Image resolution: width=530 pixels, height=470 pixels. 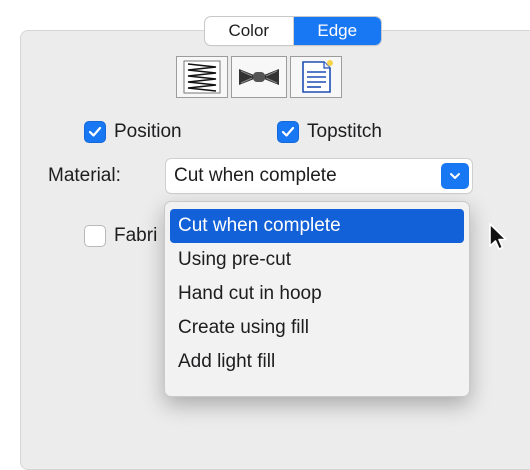 I want to click on menu-item-create-using-fill: Create using fill, so click(x=317, y=328).